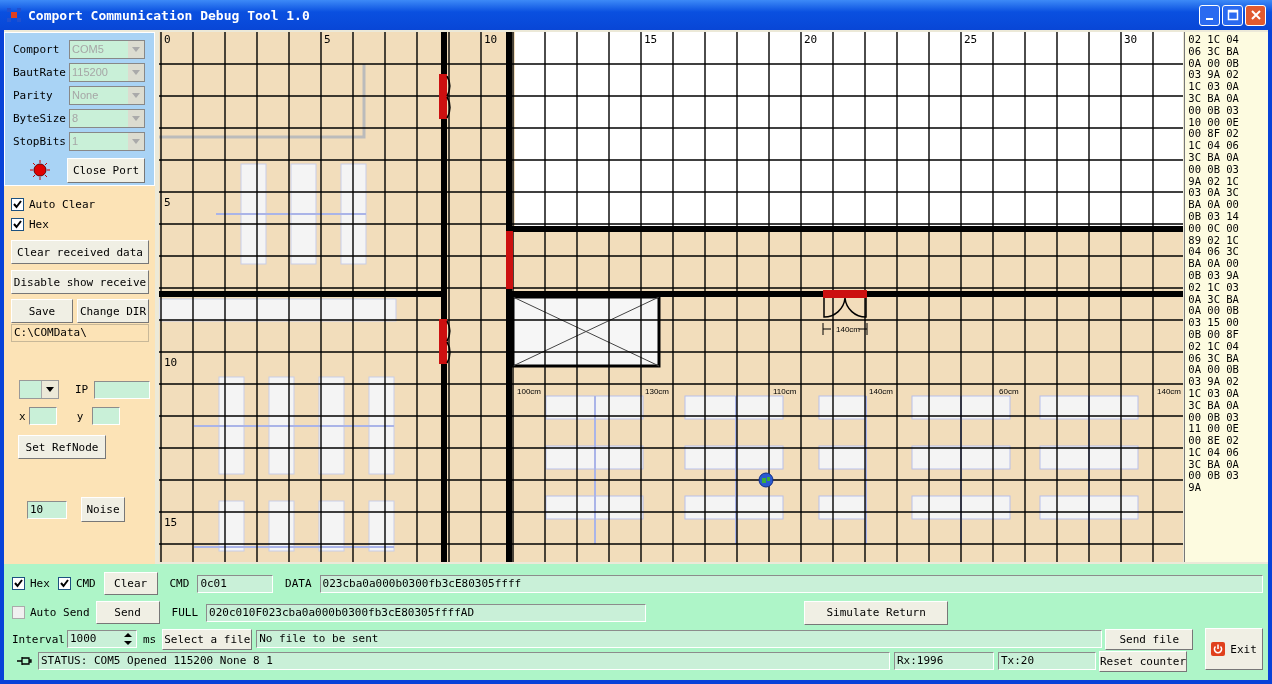 The width and height of the screenshot is (1272, 684). I want to click on cmd-field: 0c01, so click(235, 583).